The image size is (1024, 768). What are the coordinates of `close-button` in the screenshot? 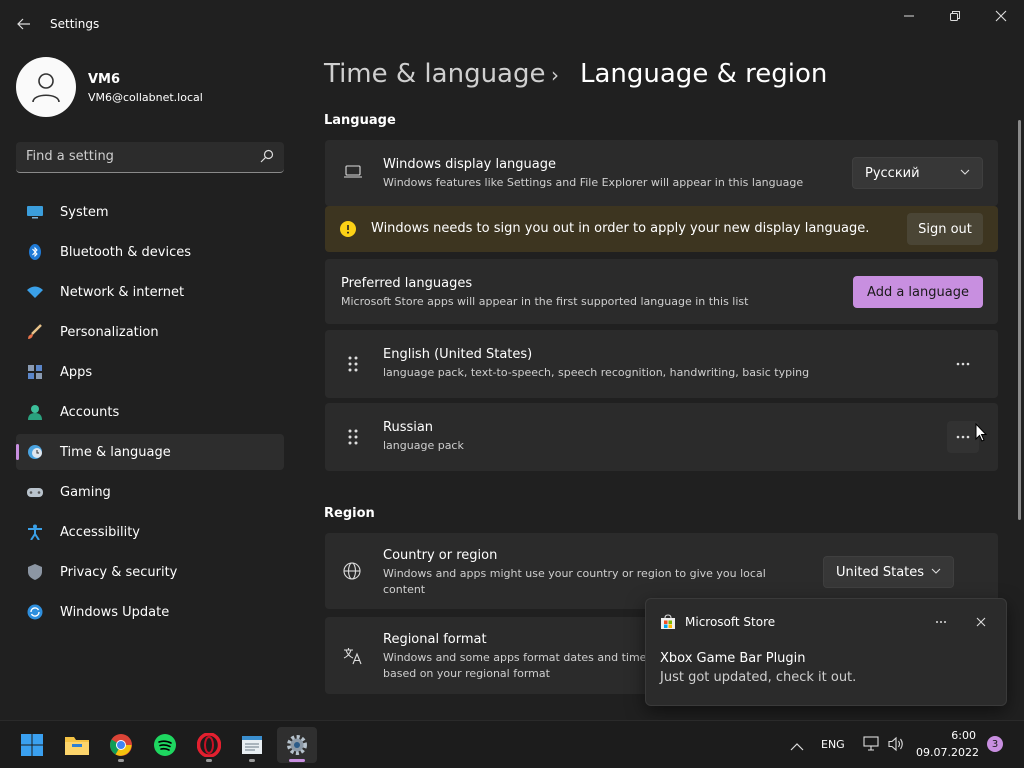 It's located at (1001, 16).